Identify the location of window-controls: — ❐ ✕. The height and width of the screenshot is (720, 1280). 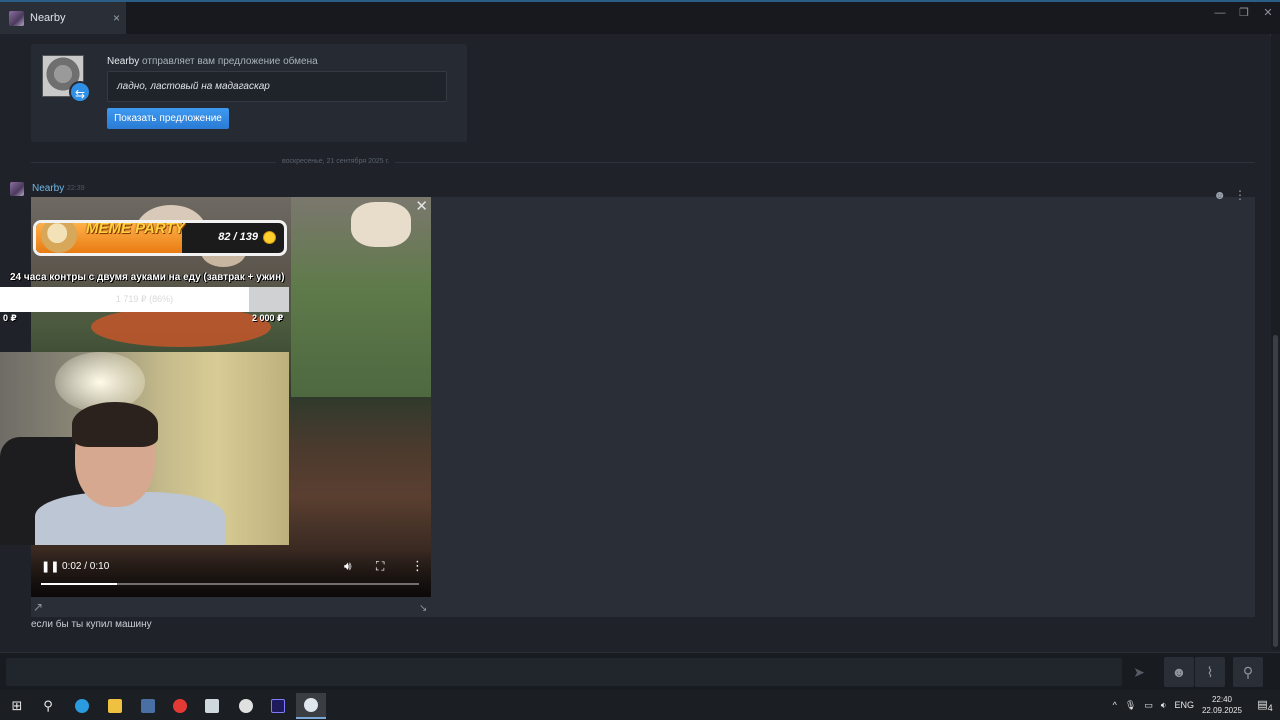
(1244, 14).